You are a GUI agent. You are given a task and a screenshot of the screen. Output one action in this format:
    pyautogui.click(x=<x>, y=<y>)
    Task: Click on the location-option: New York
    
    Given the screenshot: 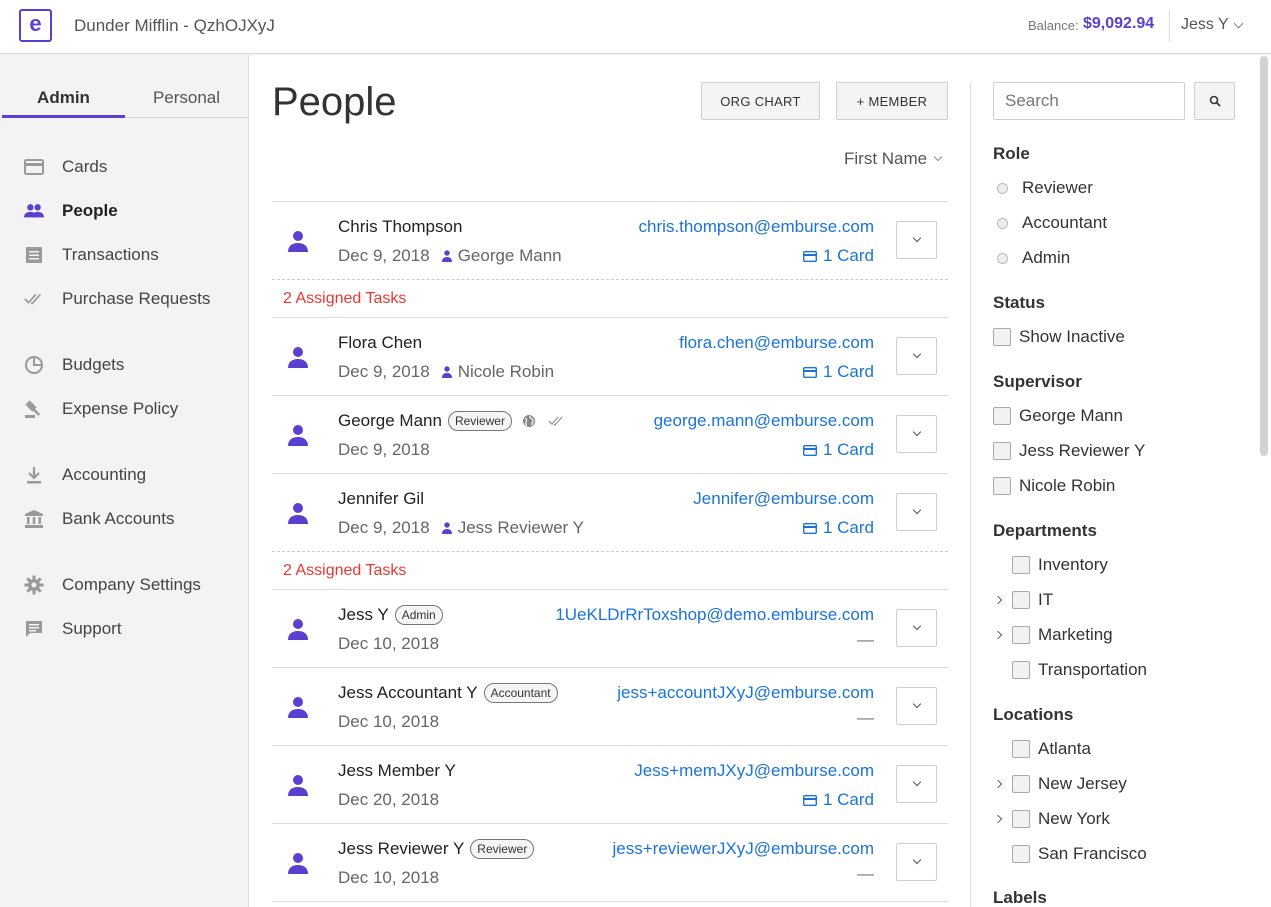 What is the action you would take?
    pyautogui.click(x=1061, y=819)
    